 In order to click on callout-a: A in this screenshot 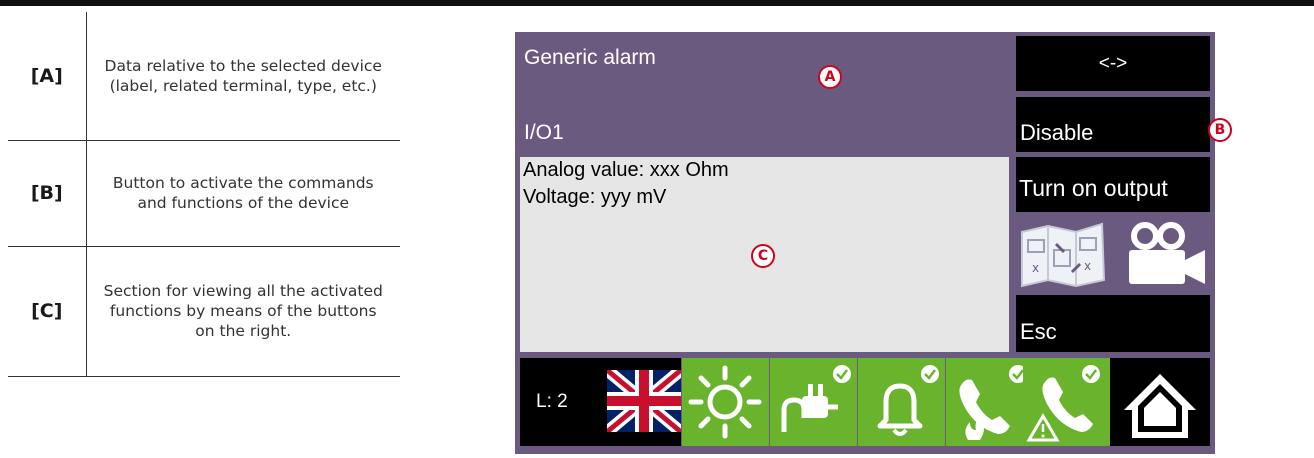, I will do `click(830, 77)`.